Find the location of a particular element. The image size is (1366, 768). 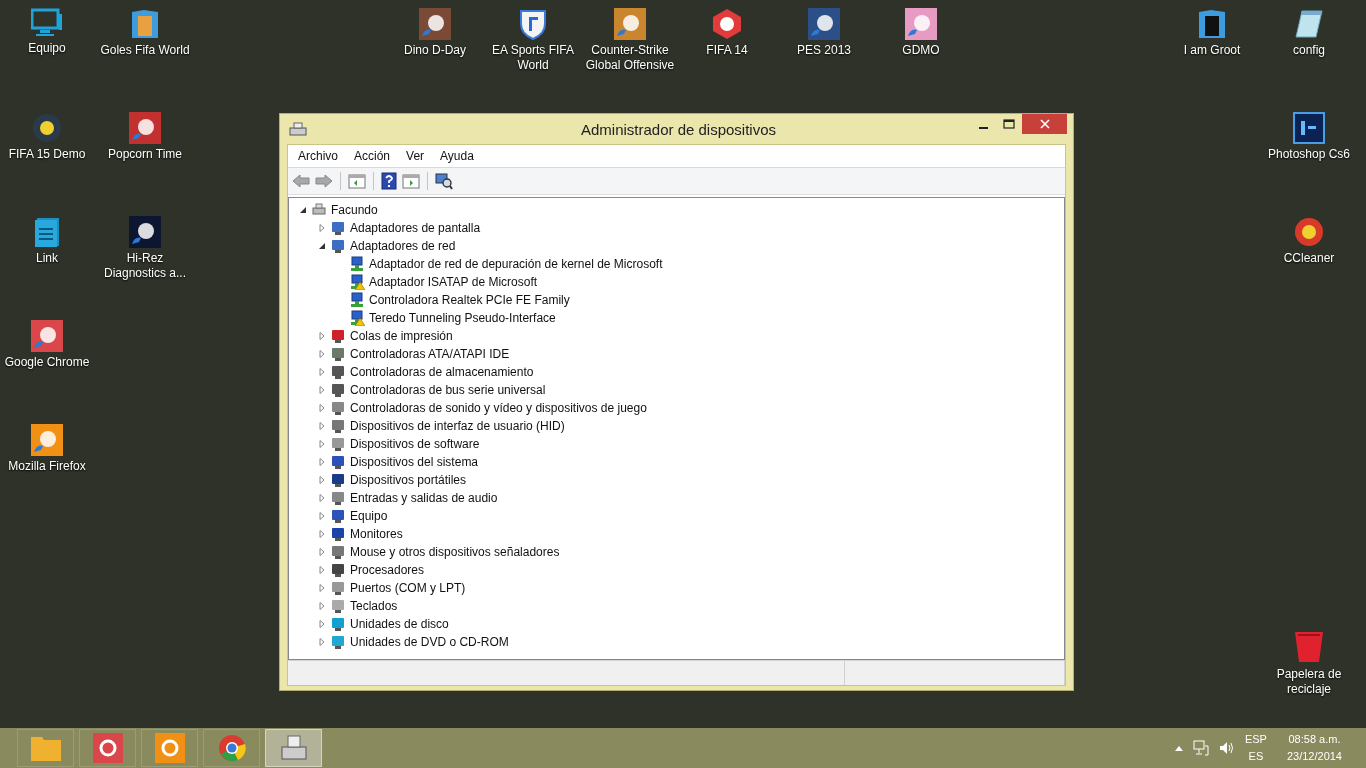

tree-item: Controladoras de almacenamiento is located at coordinates (442, 372).